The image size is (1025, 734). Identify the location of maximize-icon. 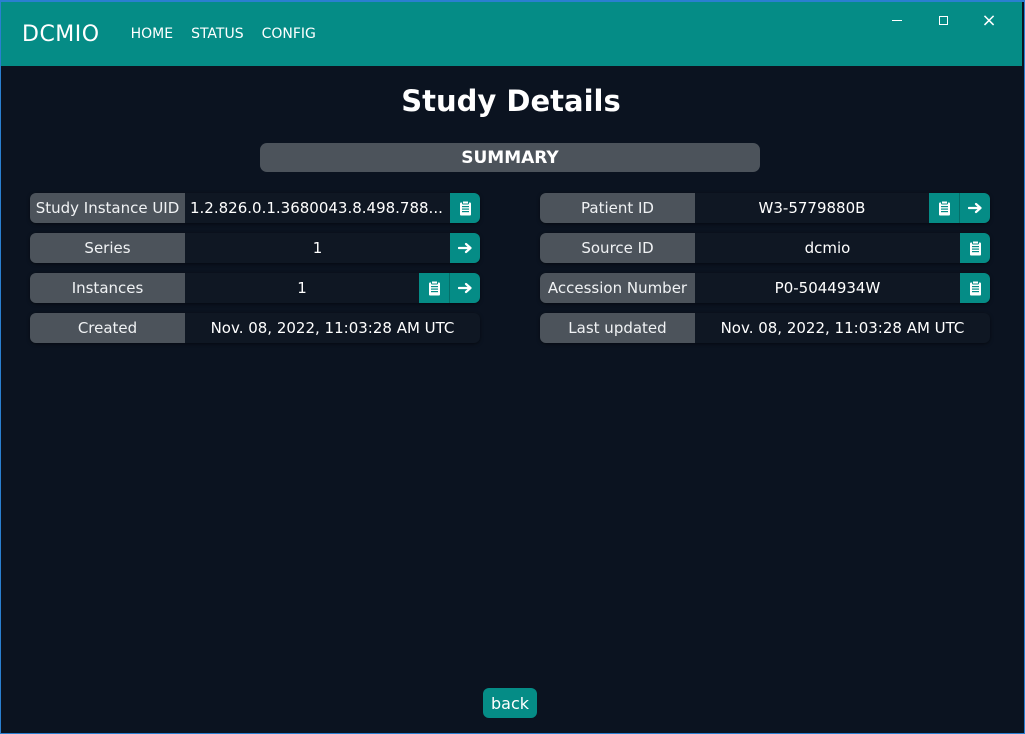
(943, 20).